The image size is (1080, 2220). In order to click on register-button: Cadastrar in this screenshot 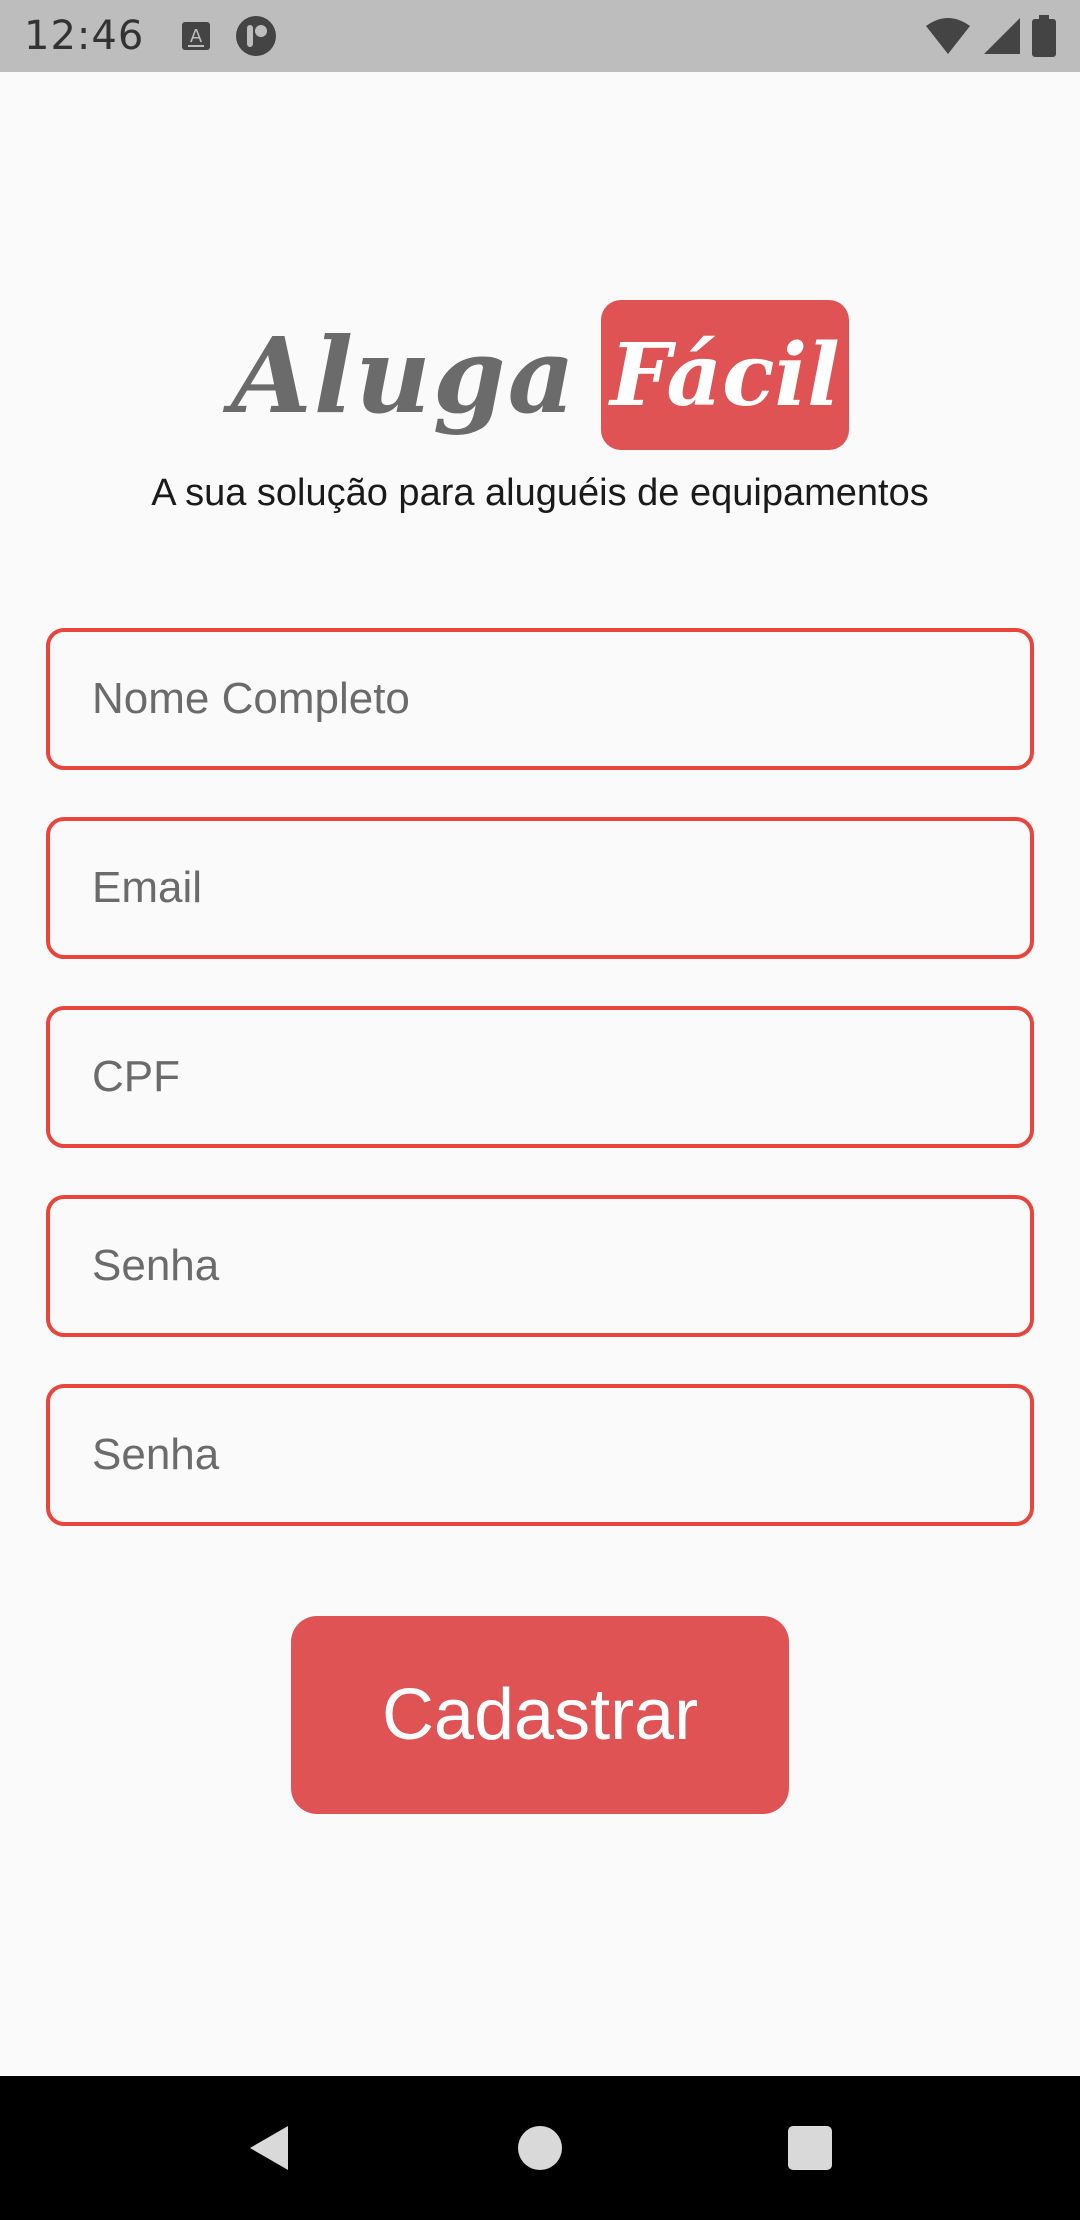, I will do `click(540, 1715)`.